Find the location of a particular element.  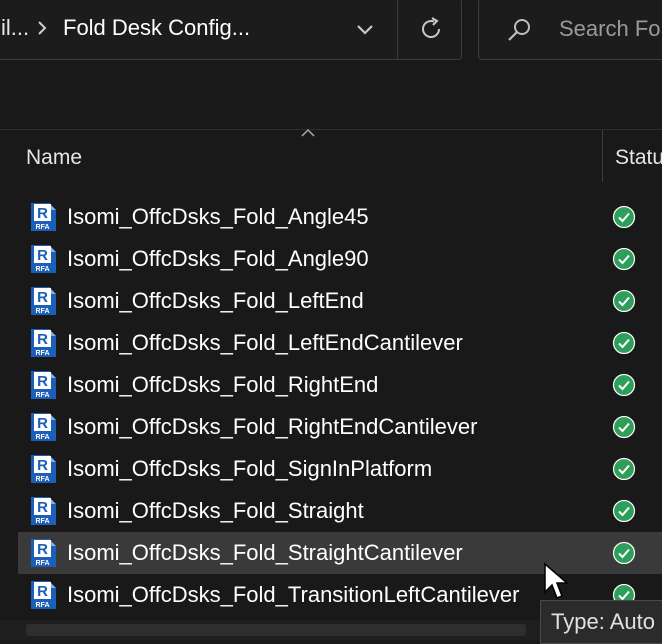

search-input: Search Fo is located at coordinates (610, 29).